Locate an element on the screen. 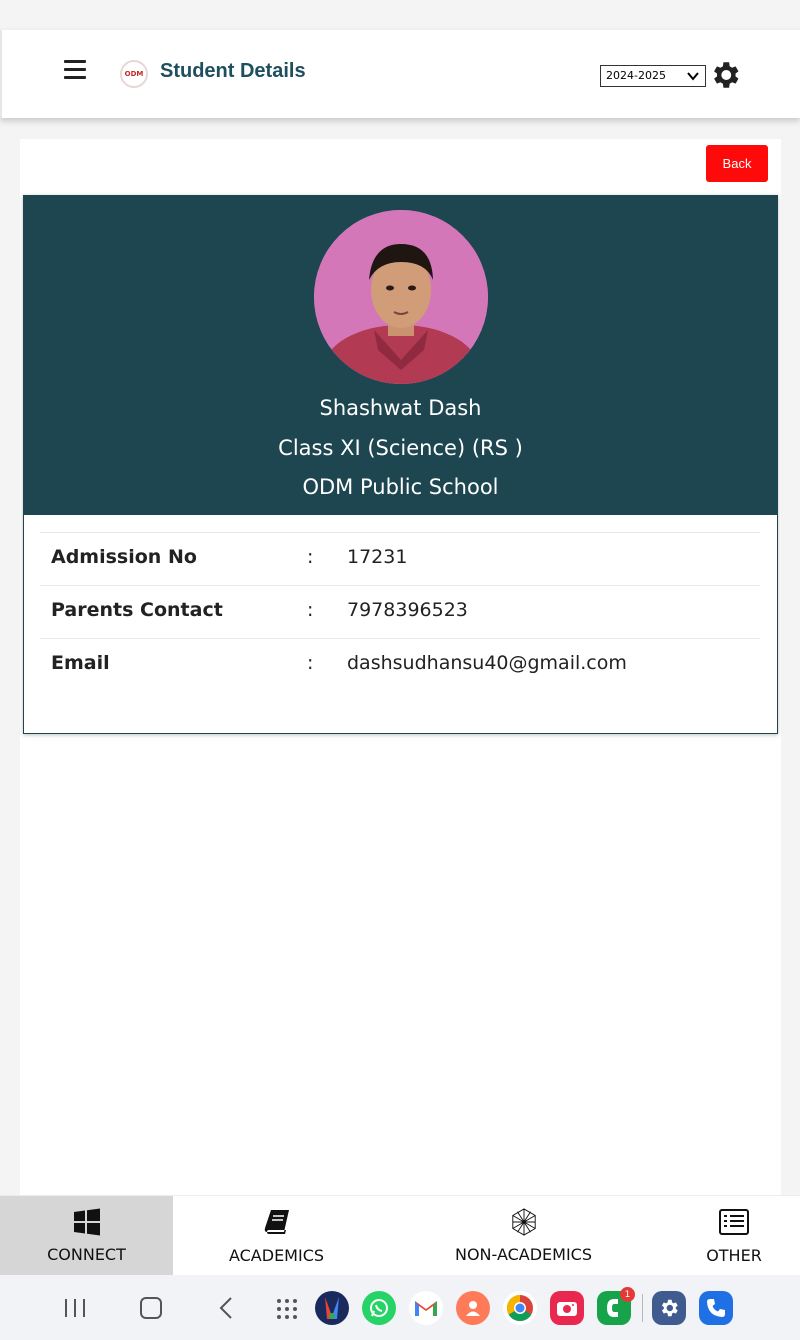 This screenshot has width=800, height=1340. windows-icon is located at coordinates (86, 1222).